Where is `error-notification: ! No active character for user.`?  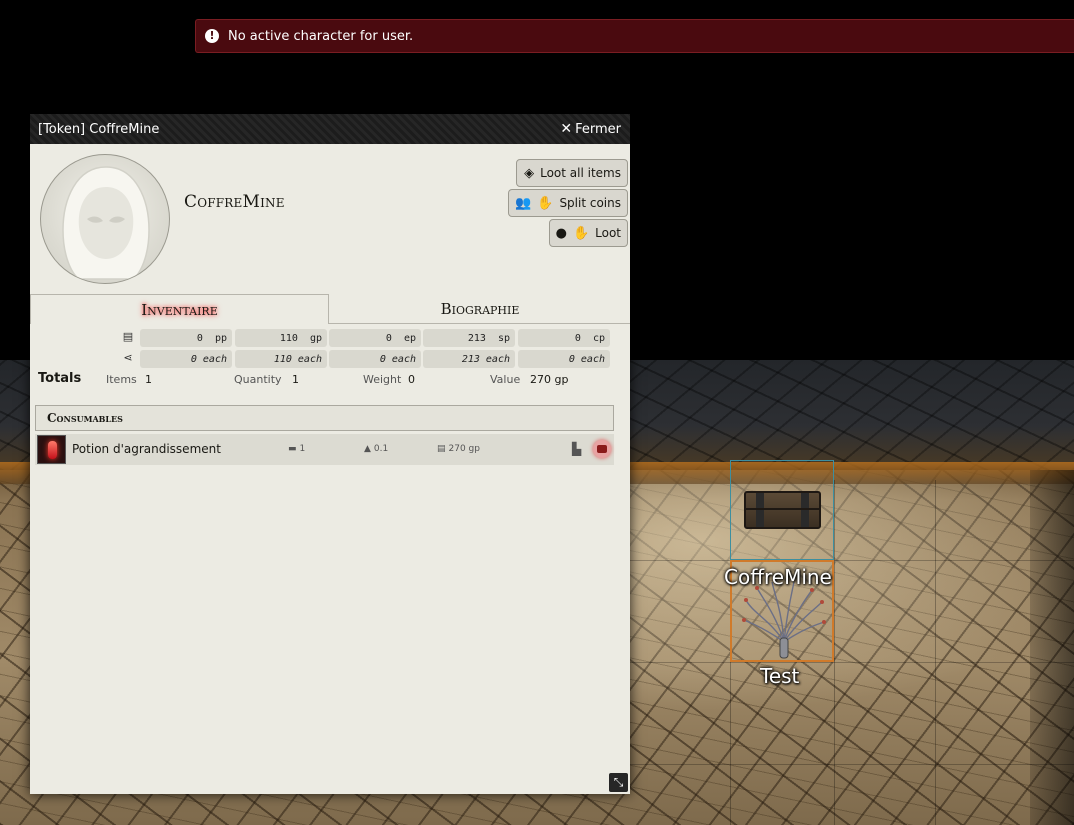 error-notification: ! No active character for user. is located at coordinates (634, 36).